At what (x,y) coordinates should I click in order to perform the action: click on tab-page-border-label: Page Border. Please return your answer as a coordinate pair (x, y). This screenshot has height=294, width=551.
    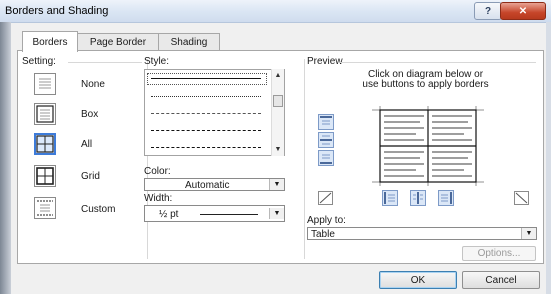
    Looking at the image, I should click on (118, 42).